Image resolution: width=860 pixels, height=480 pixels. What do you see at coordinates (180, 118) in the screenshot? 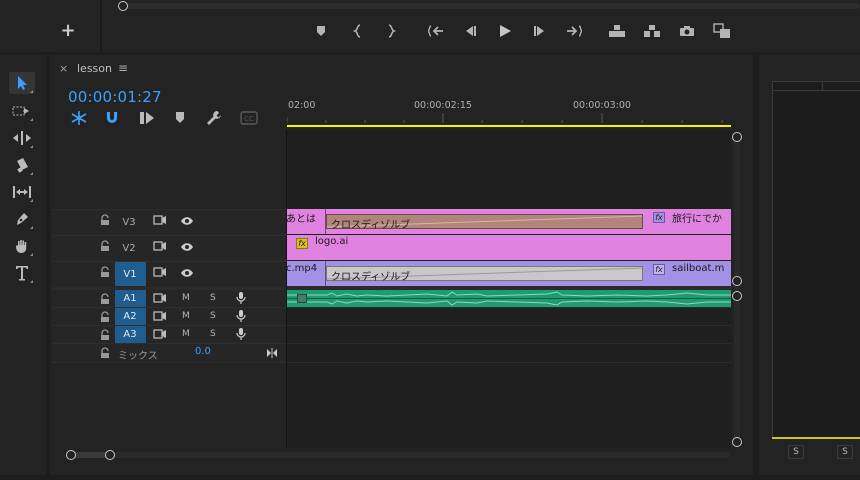
I see `add-marker-icon` at bounding box center [180, 118].